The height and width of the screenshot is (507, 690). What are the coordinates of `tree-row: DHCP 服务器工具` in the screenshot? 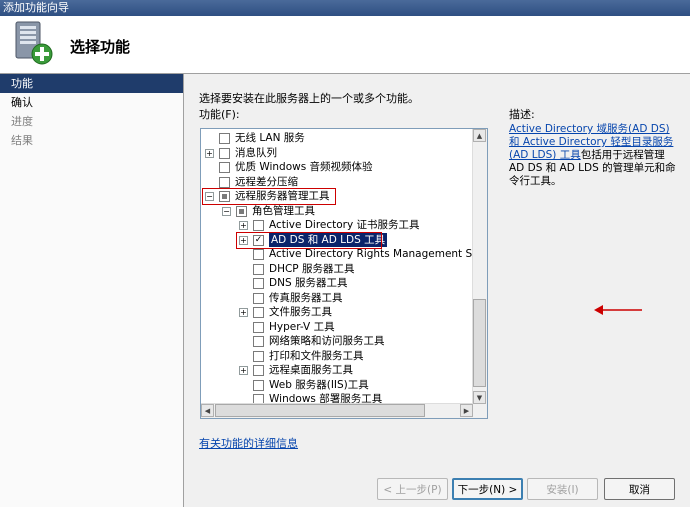 It's located at (336, 269).